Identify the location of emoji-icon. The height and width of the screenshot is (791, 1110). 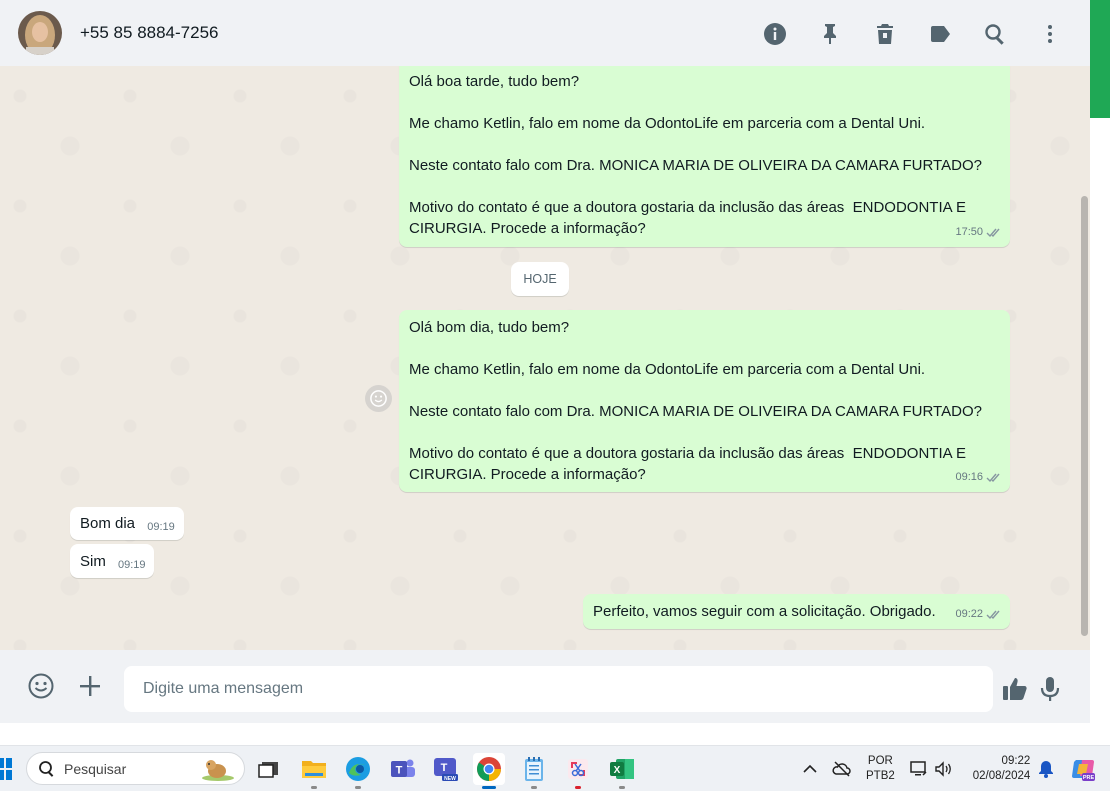
(41, 686).